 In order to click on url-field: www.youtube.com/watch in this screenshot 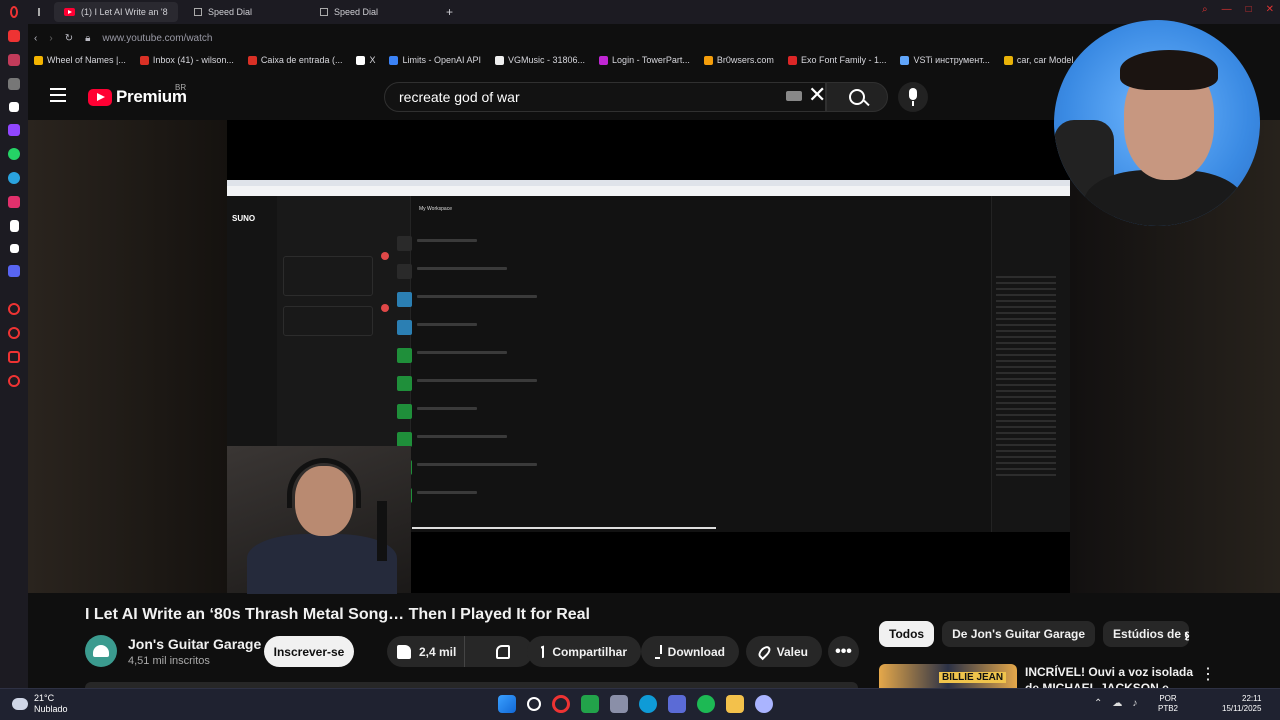, I will do `click(157, 38)`.